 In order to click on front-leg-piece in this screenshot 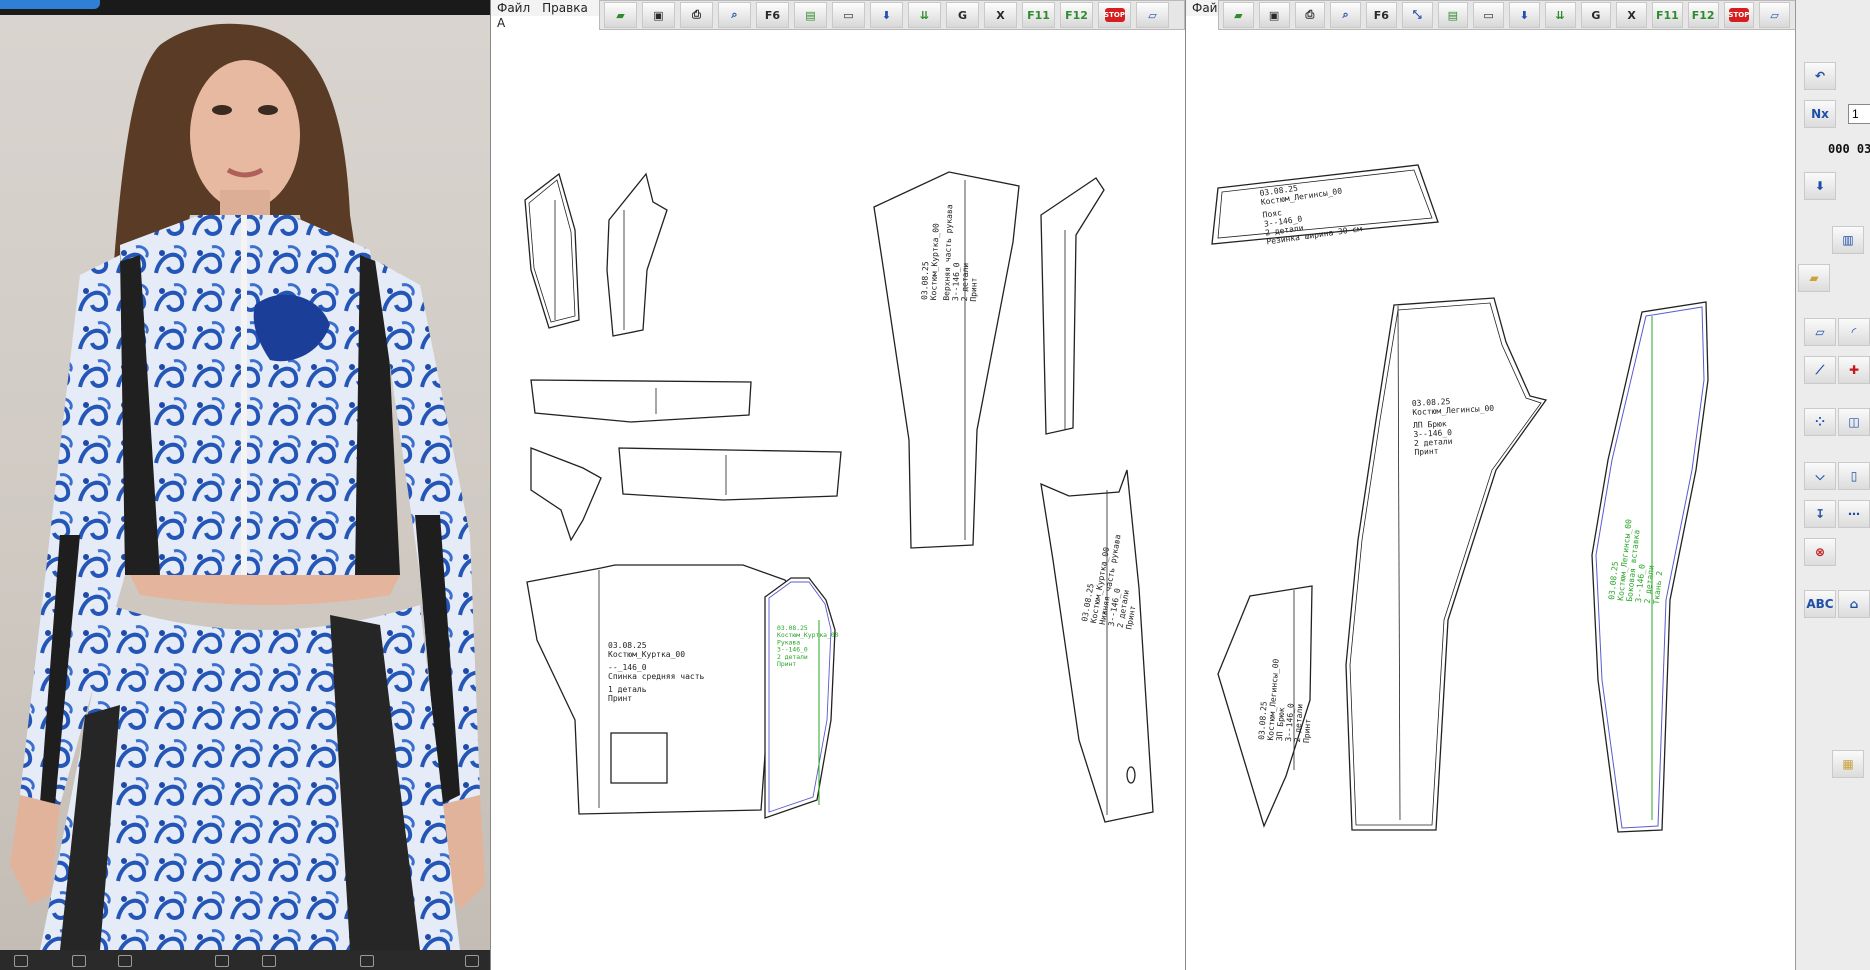, I will do `click(1446, 564)`.